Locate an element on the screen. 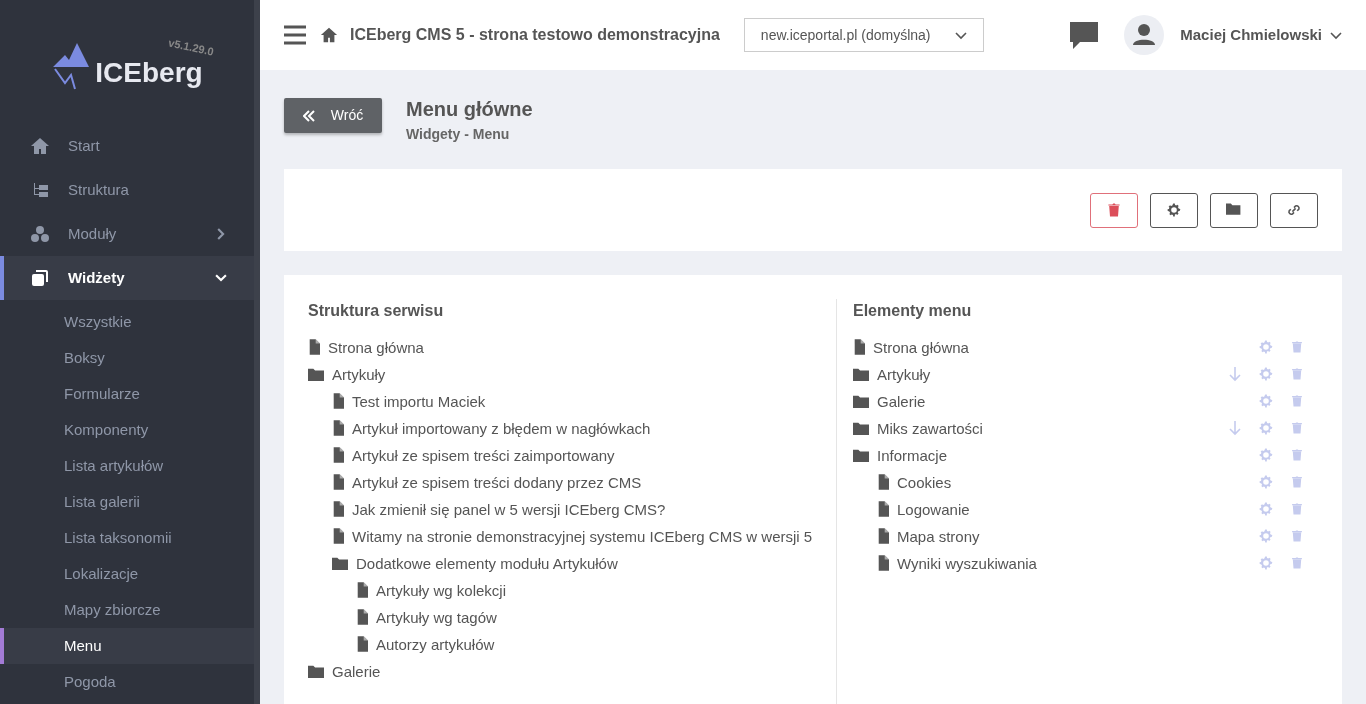 The width and height of the screenshot is (1366, 704). double-chevron-left-icon is located at coordinates (308, 115).